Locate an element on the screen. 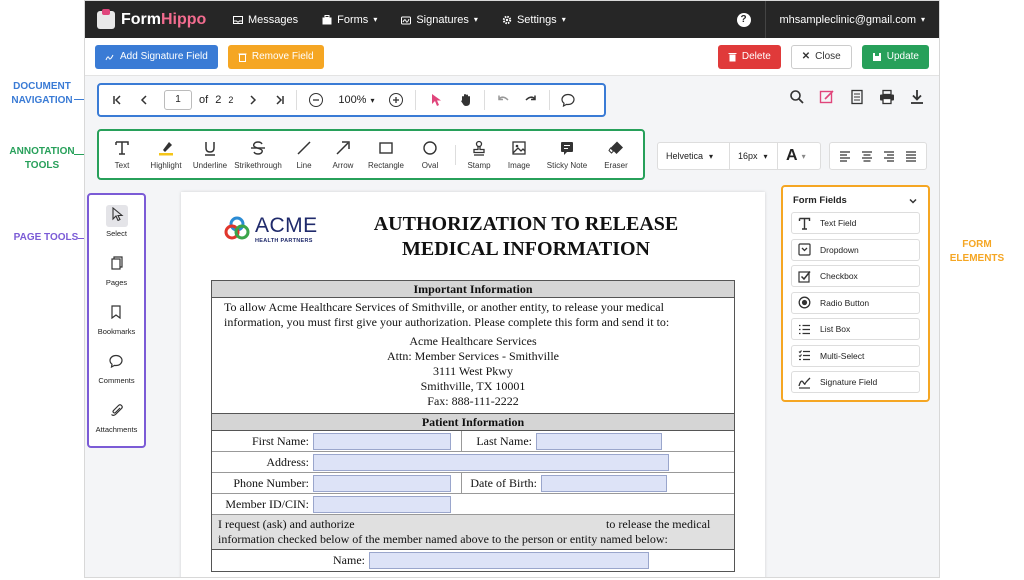  next-page-button is located at coordinates (253, 100).